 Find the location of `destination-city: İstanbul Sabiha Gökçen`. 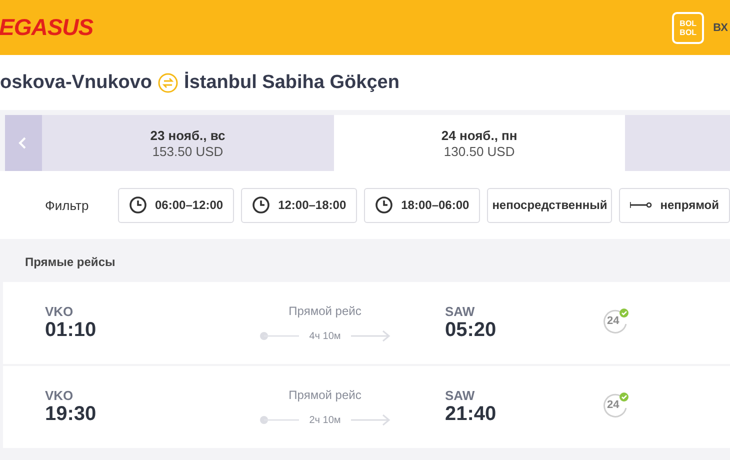

destination-city: İstanbul Sabiha Gökçen is located at coordinates (292, 83).